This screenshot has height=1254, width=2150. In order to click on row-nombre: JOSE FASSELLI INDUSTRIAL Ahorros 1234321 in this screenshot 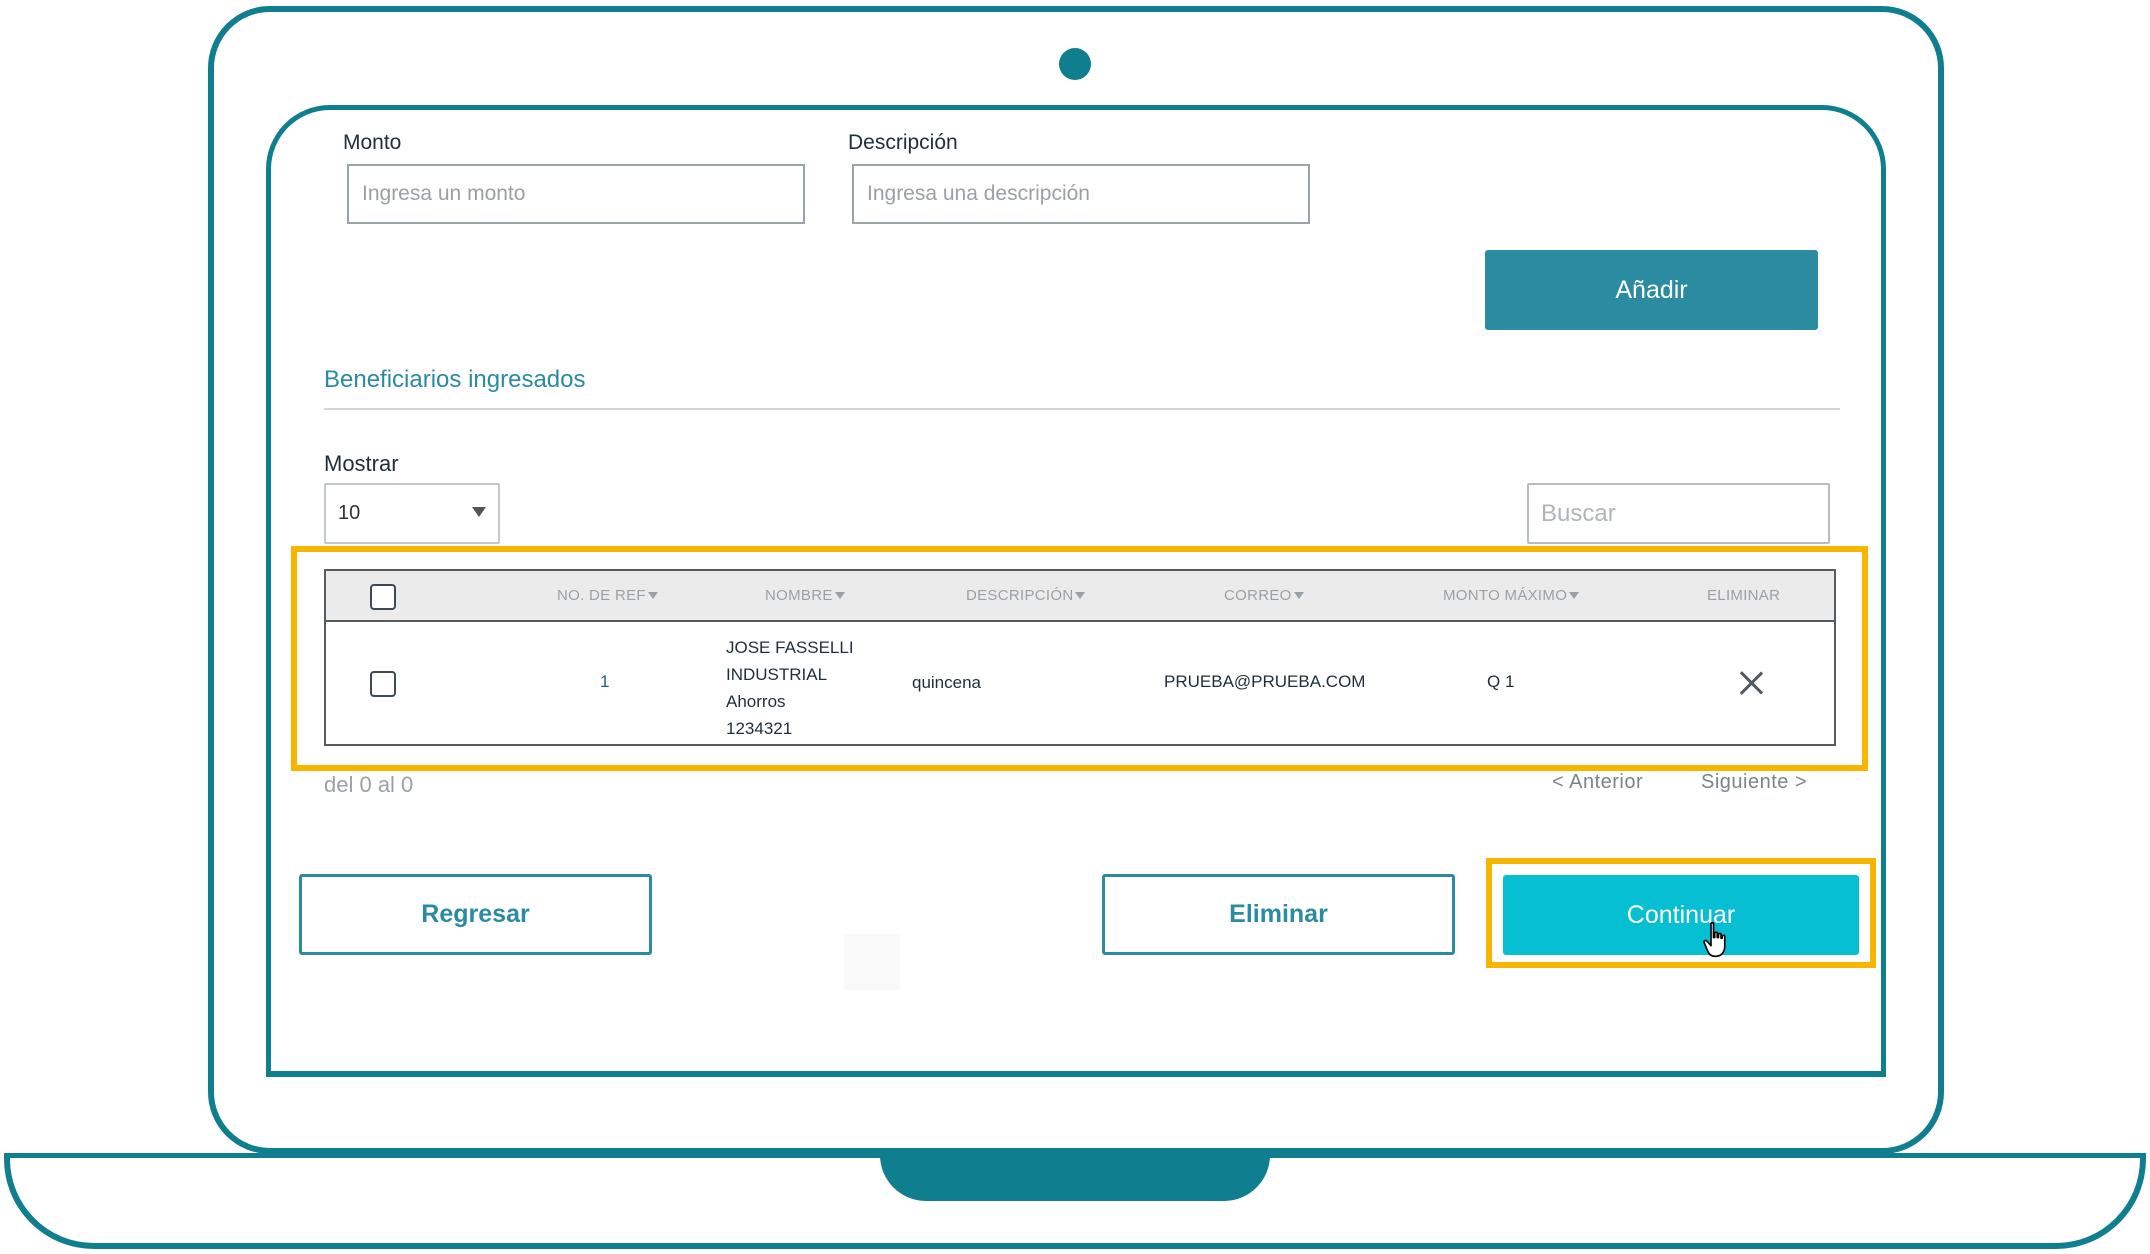, I will do `click(790, 688)`.